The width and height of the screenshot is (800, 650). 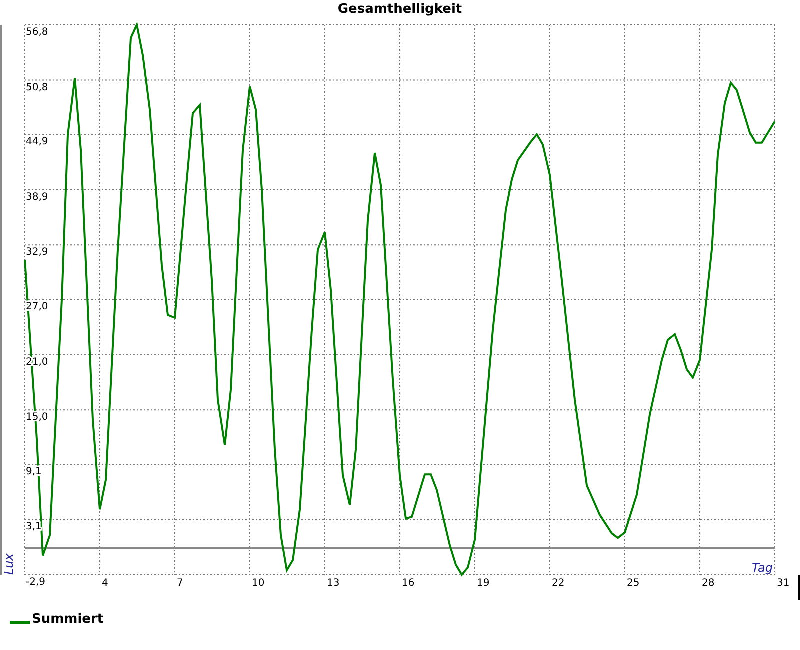 What do you see at coordinates (762, 568) in the screenshot?
I see `x-axis-label: Tag` at bounding box center [762, 568].